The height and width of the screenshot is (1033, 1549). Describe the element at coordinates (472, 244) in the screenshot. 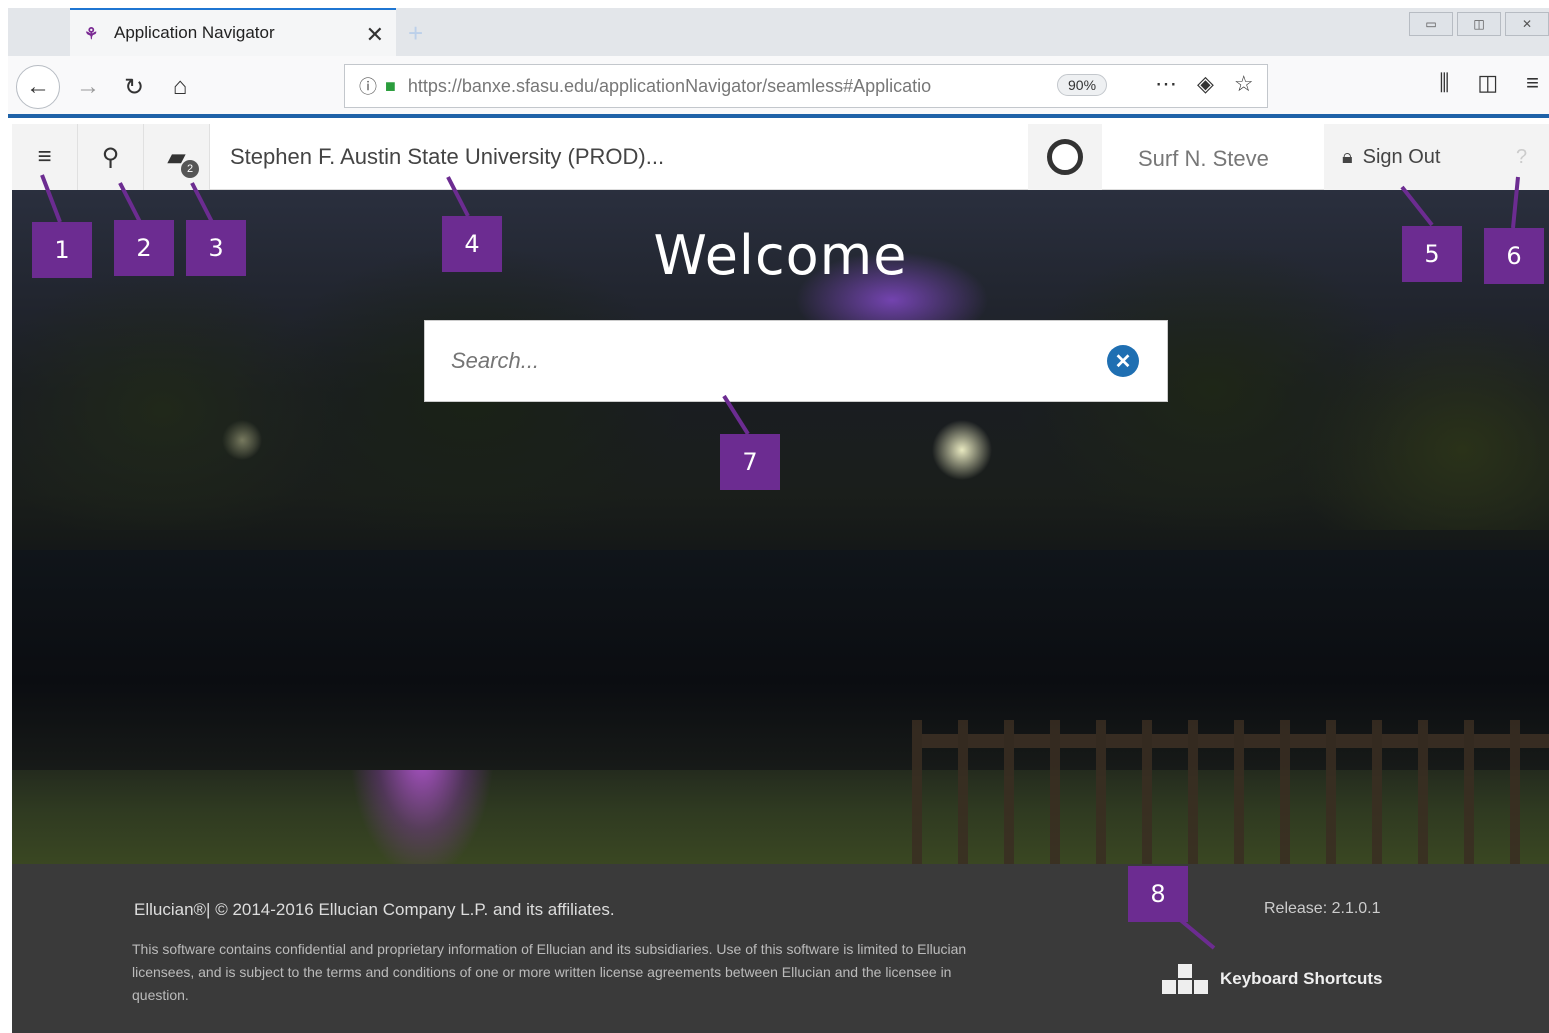

I see `annotation-marker-4: 4` at that location.